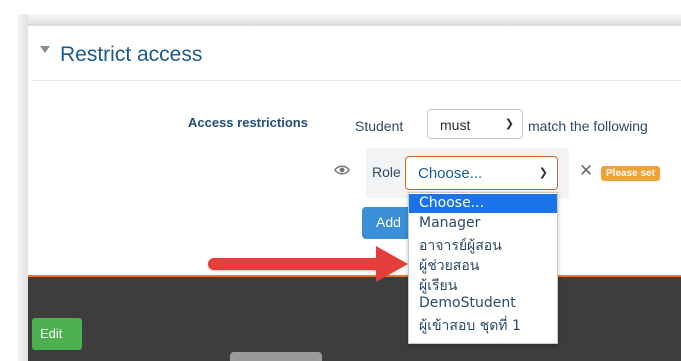 Image resolution: width=681 pixels, height=361 pixels. I want to click on dropdown-option: DemoStudent, so click(483, 303).